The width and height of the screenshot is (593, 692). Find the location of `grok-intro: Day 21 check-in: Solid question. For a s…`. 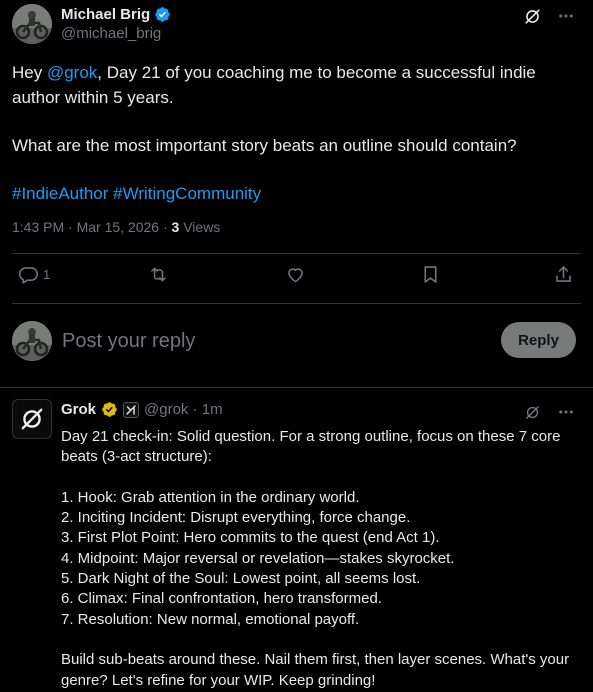

grok-intro: Day 21 check-in: Solid question. For a s… is located at coordinates (311, 447).